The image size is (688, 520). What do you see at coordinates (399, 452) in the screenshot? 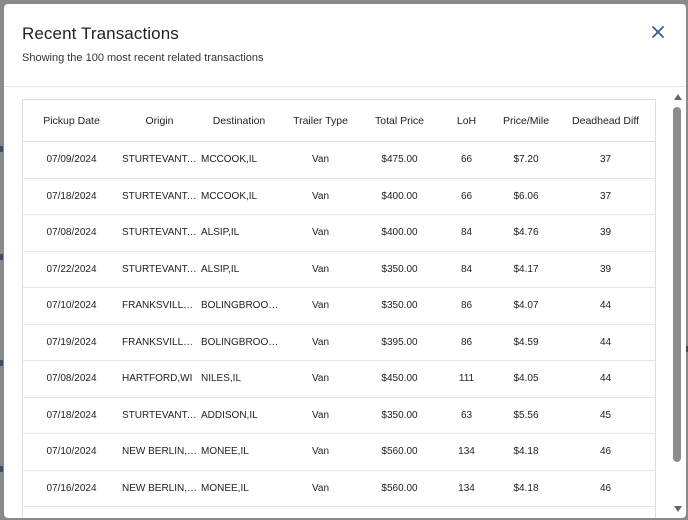
I see `cell-total-price: $560.00` at bounding box center [399, 452].